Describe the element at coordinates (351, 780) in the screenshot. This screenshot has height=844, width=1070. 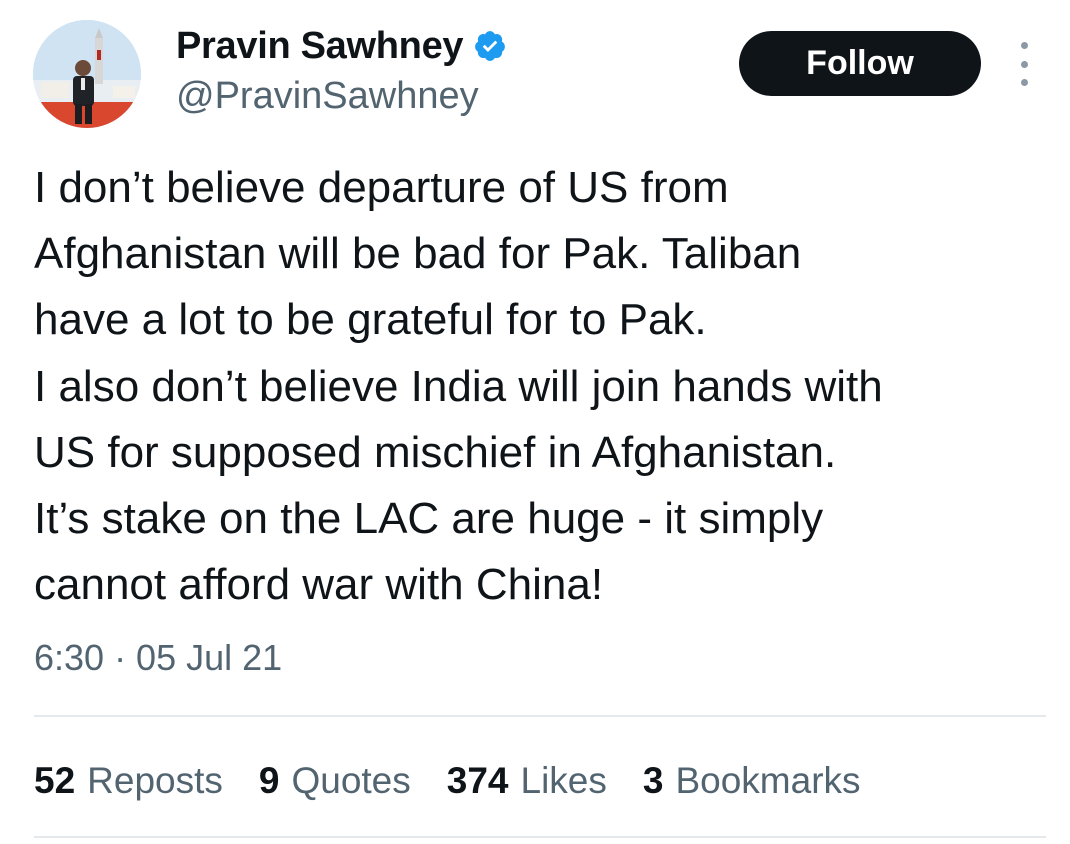
I see `stat-label: Quotes` at that location.